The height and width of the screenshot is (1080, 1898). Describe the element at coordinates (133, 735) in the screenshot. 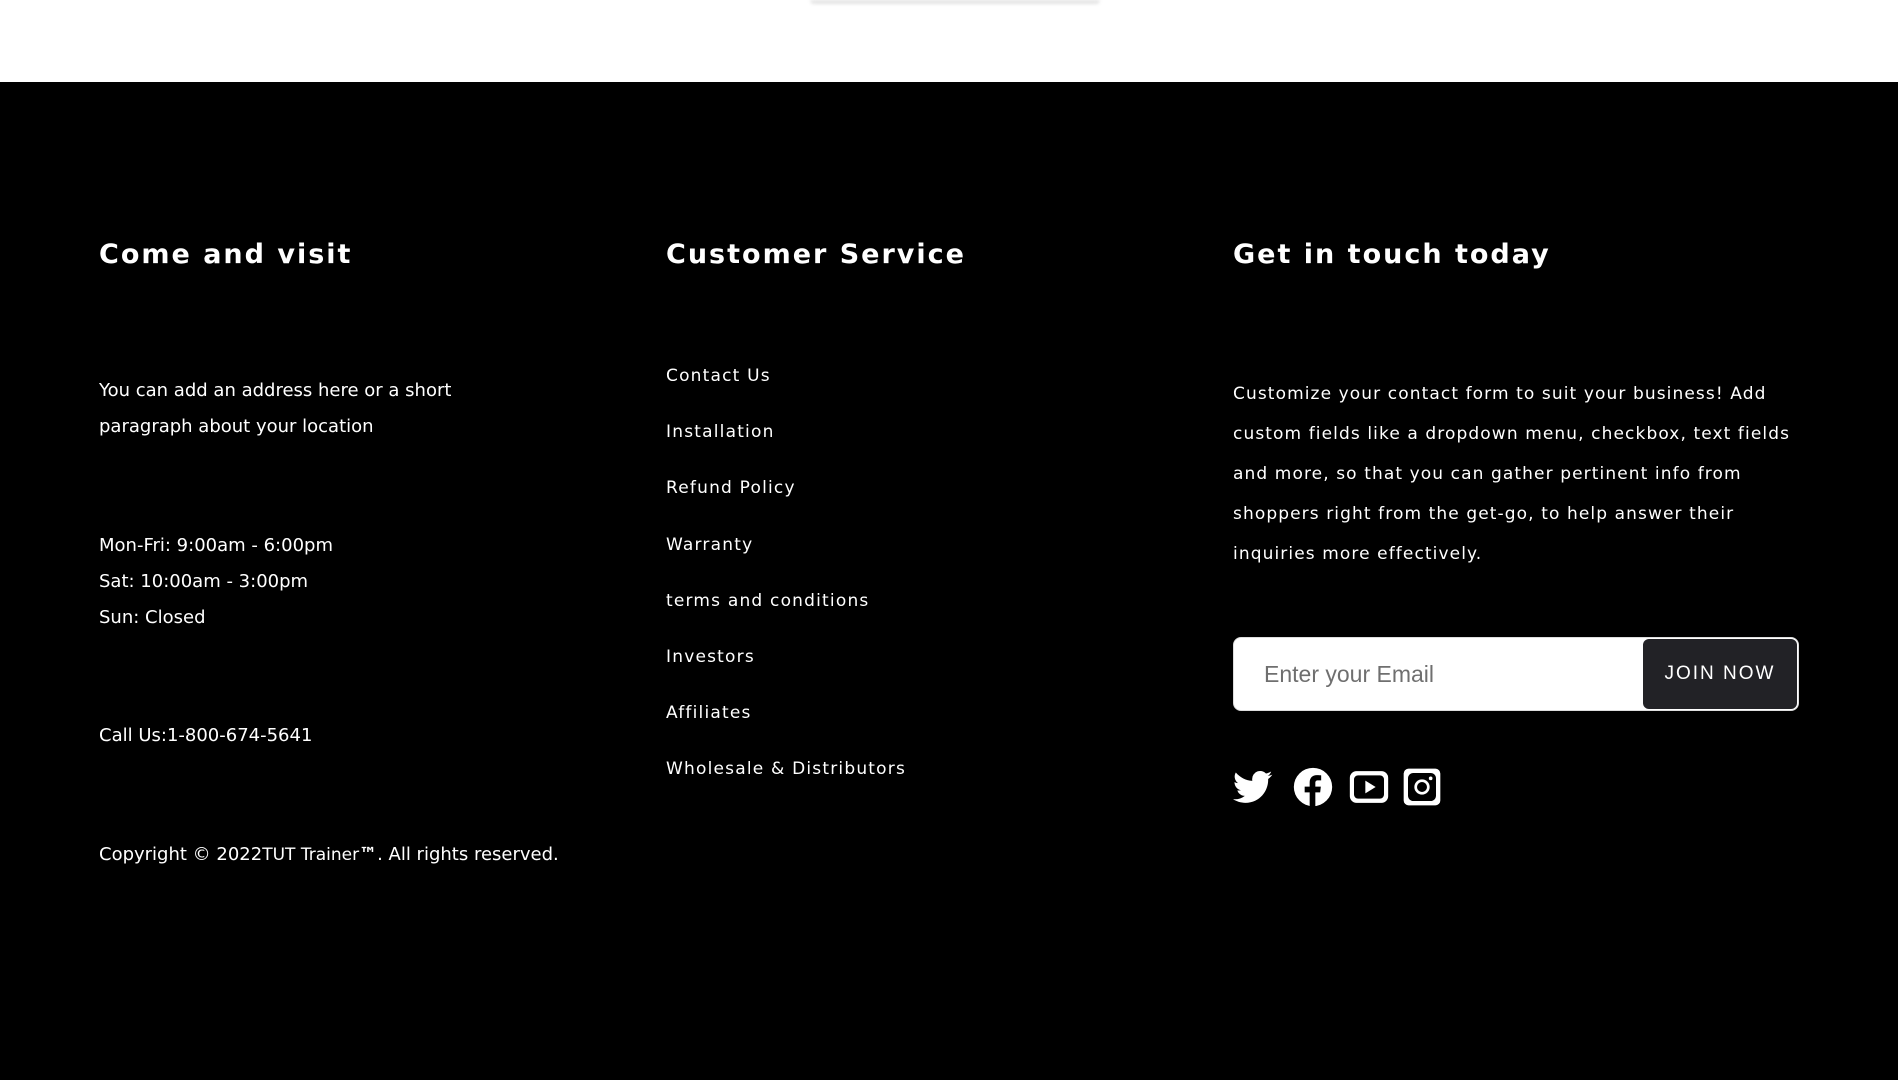

I see `phone-label: Call Us:` at that location.